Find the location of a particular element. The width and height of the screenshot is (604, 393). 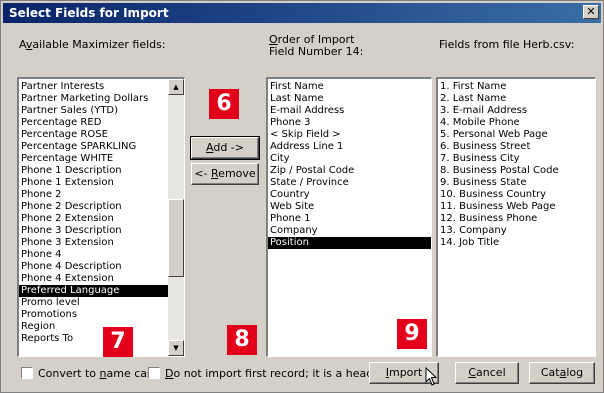

file-field-item: 5. Personal Web Page is located at coordinates (516, 135).